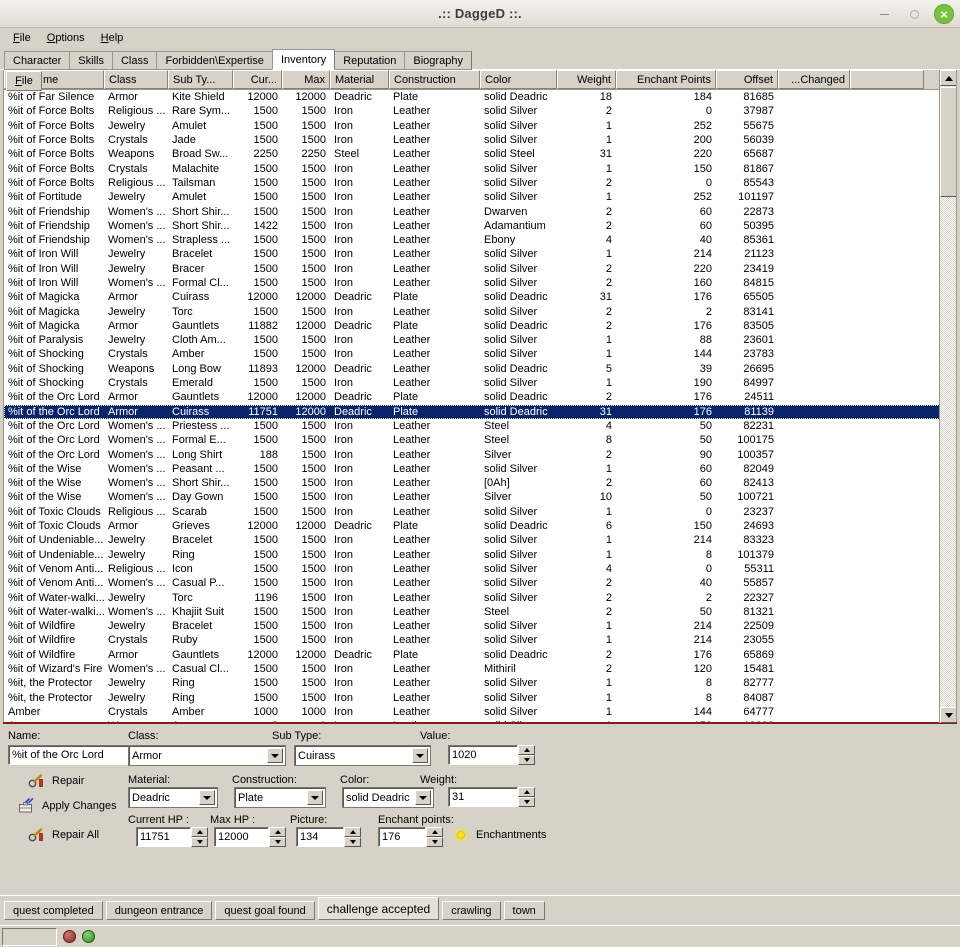 The height and width of the screenshot is (947, 960). What do you see at coordinates (359, 79) in the screenshot?
I see `grid-column-header-material: Material` at bounding box center [359, 79].